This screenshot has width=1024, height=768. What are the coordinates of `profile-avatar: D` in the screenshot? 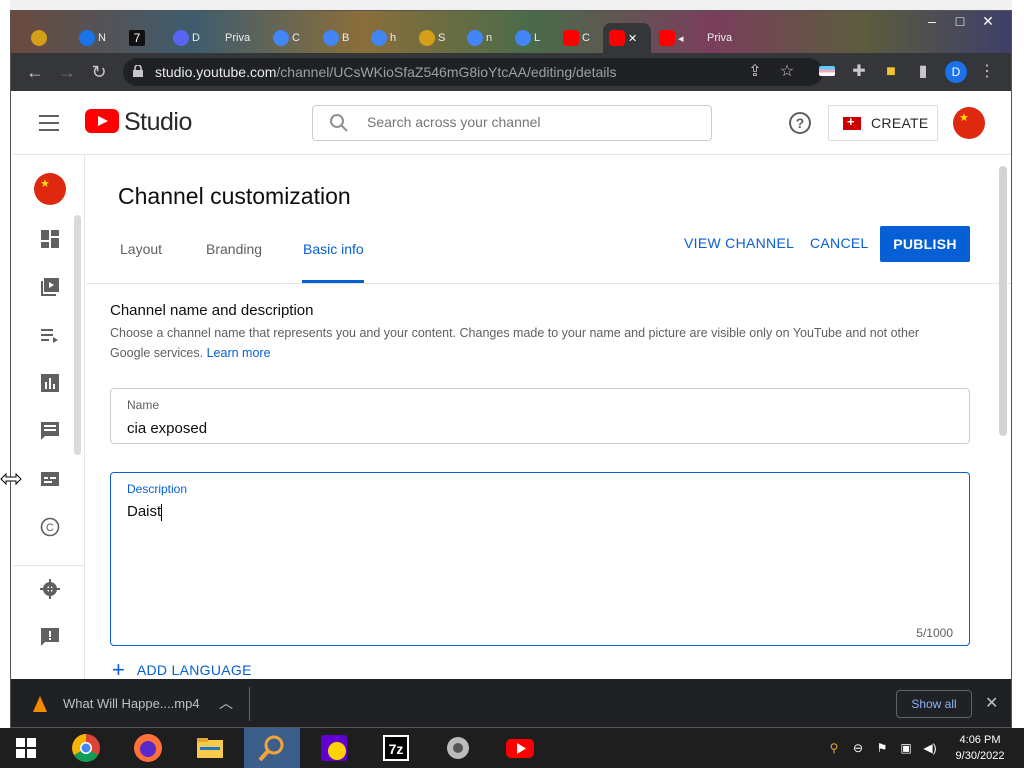 It's located at (956, 72).